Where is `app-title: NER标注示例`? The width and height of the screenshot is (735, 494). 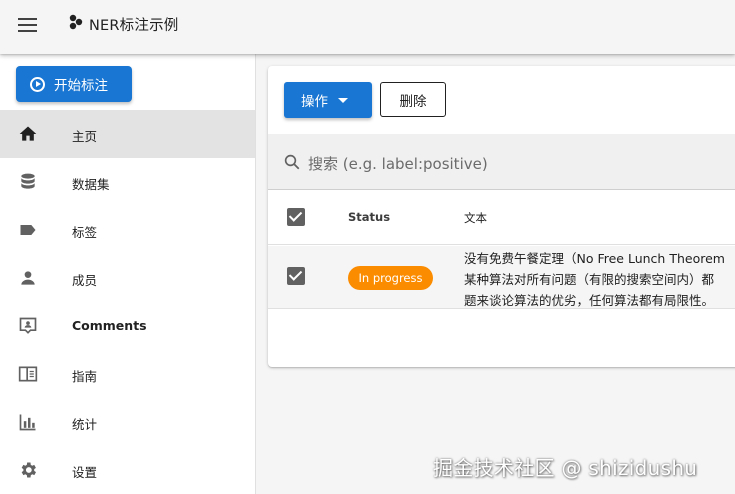
app-title: NER标注示例 is located at coordinates (134, 26).